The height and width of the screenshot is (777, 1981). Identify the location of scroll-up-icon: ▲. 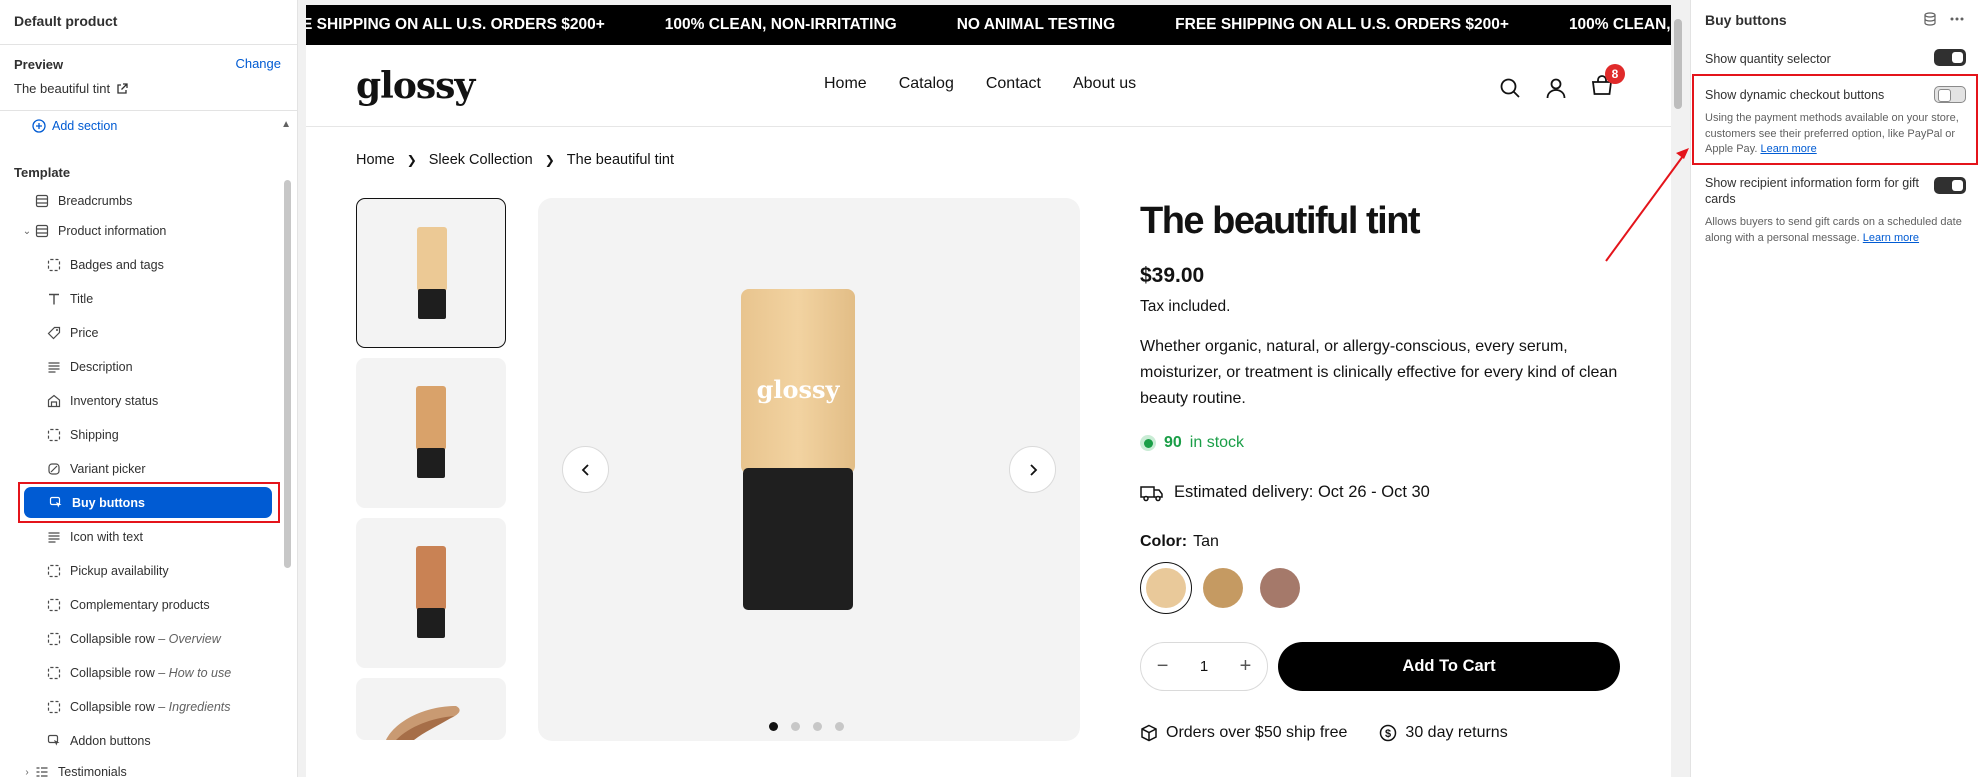
(286, 124).